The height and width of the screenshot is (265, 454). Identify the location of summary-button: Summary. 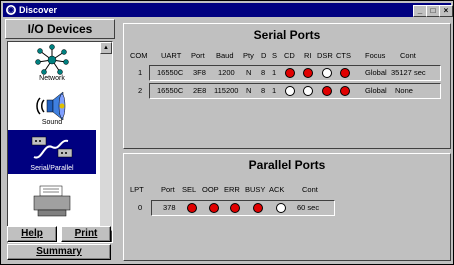
(59, 252).